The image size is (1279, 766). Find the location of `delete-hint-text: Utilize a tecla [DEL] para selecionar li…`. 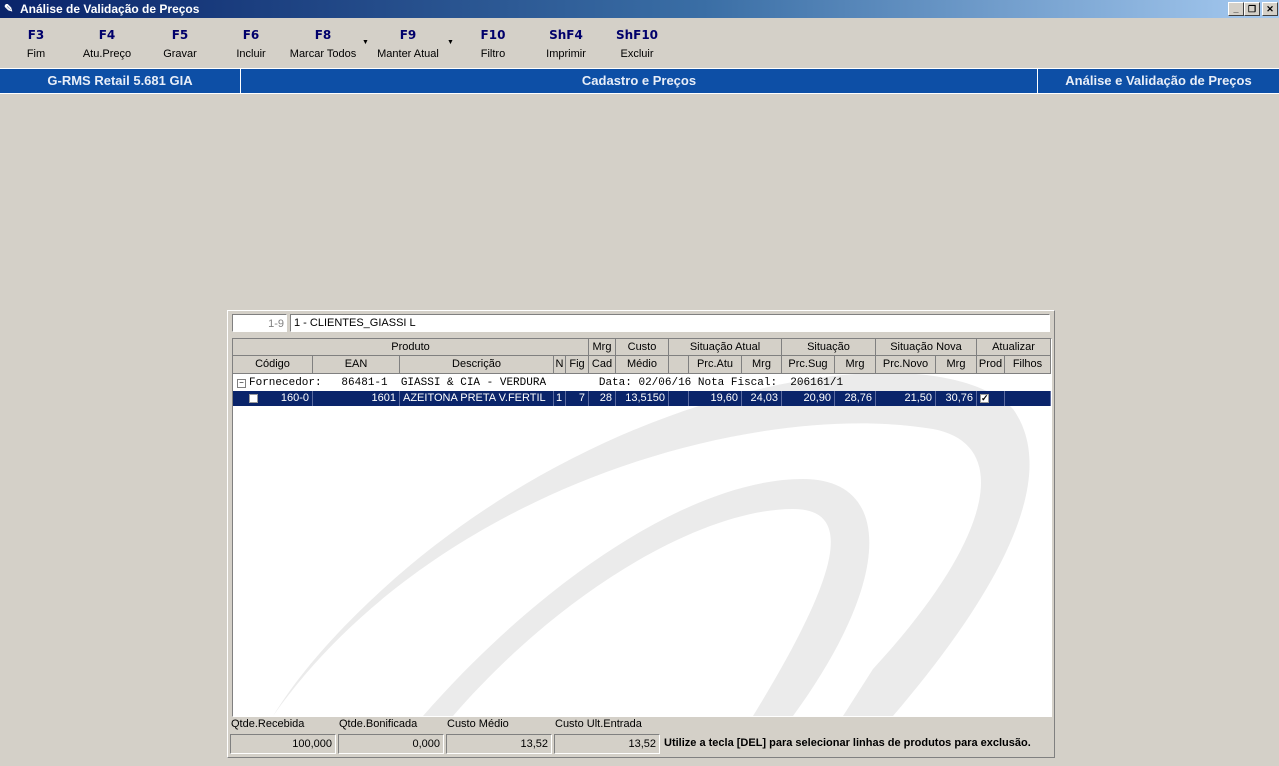

delete-hint-text: Utilize a tecla [DEL] para selecionar li… is located at coordinates (847, 743).